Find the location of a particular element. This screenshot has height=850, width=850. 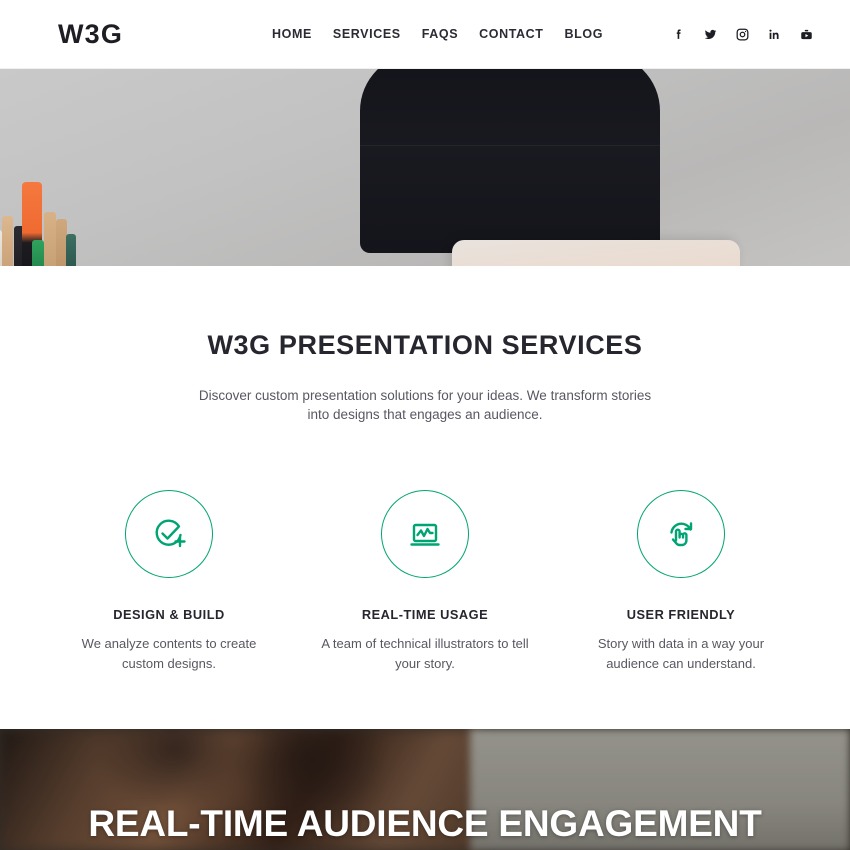

check-circle-plus-icon is located at coordinates (169, 534).